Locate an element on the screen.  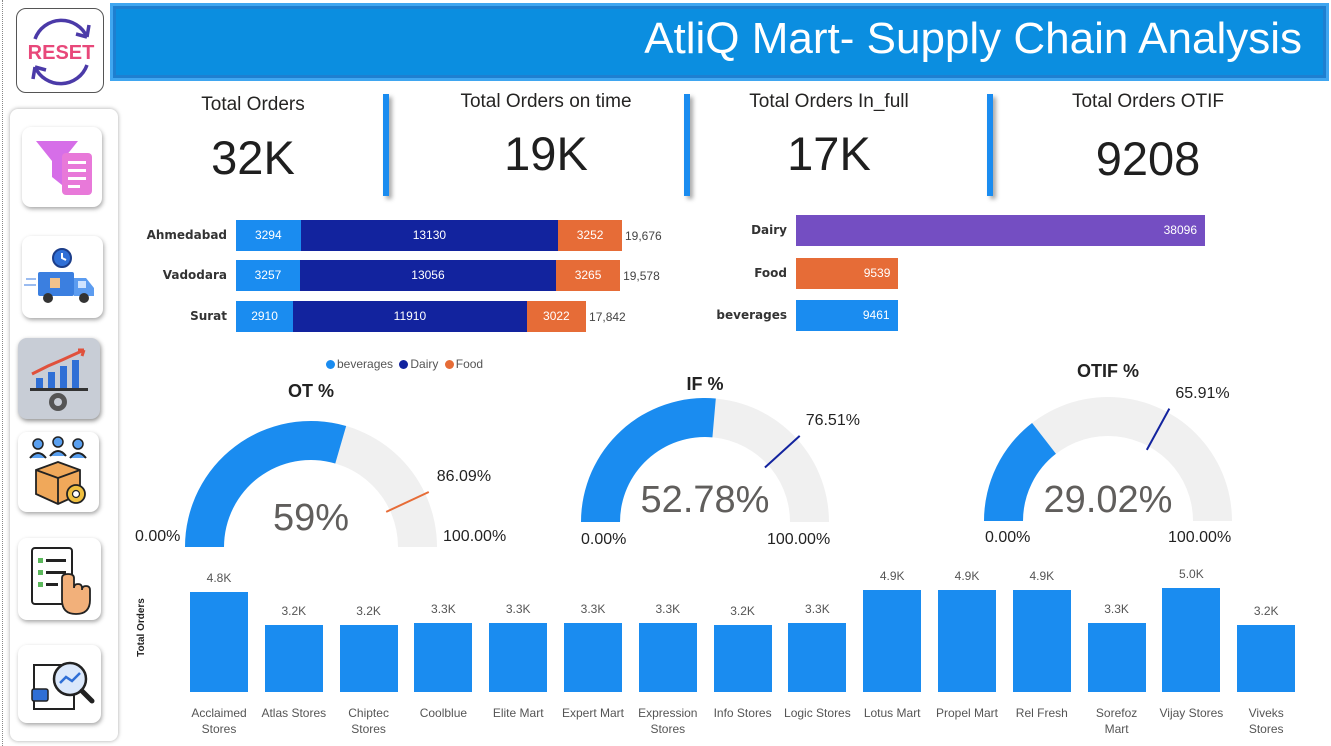
store-category-label-line: Expression is located at coordinates (668, 713).